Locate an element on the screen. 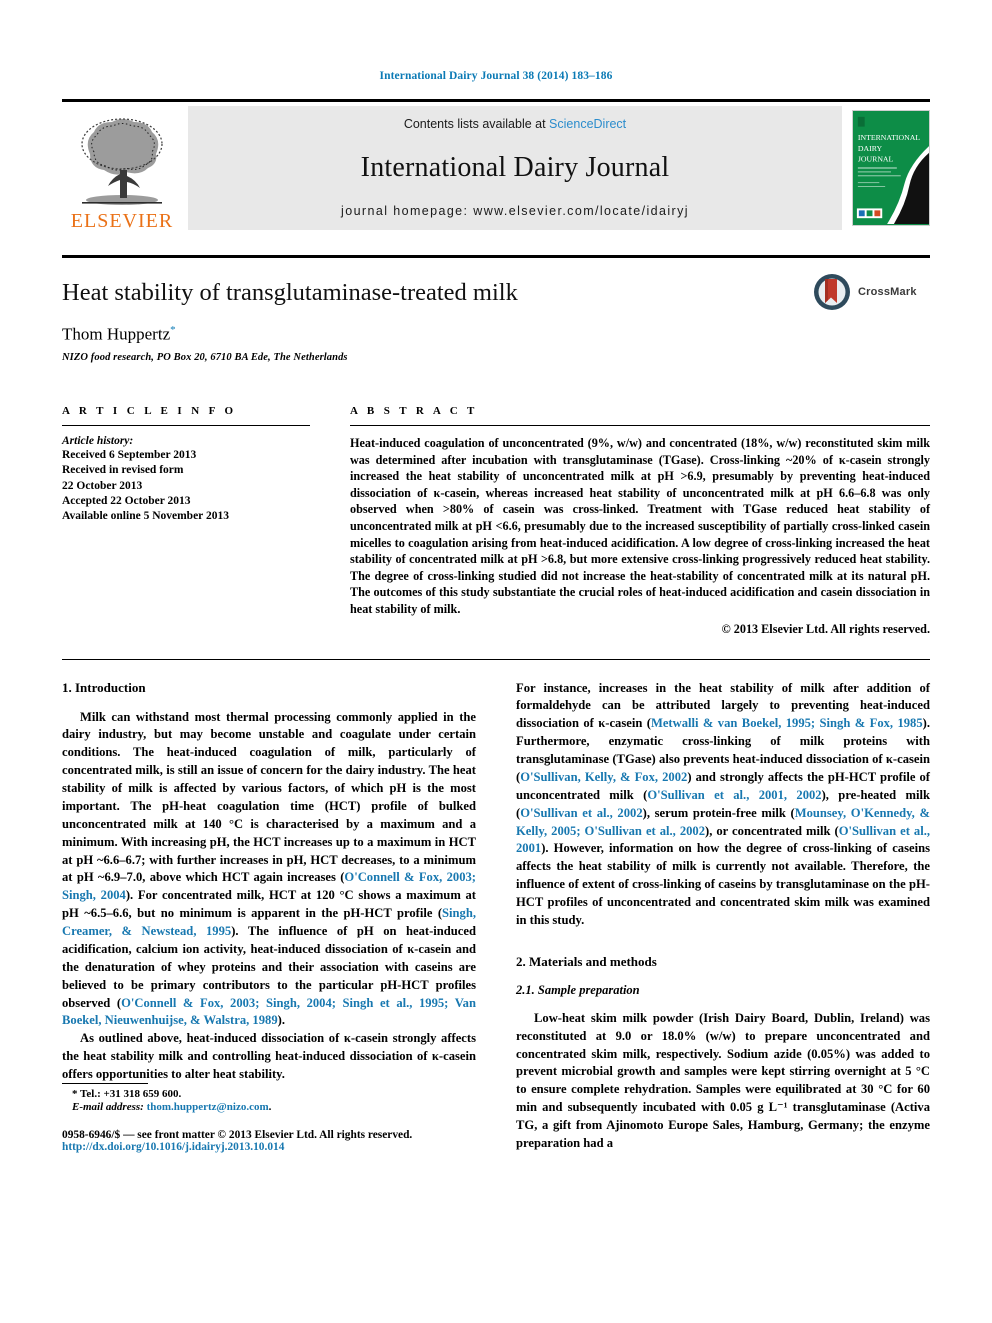  intro-p1-text-d: ). is located at coordinates (281, 1020).